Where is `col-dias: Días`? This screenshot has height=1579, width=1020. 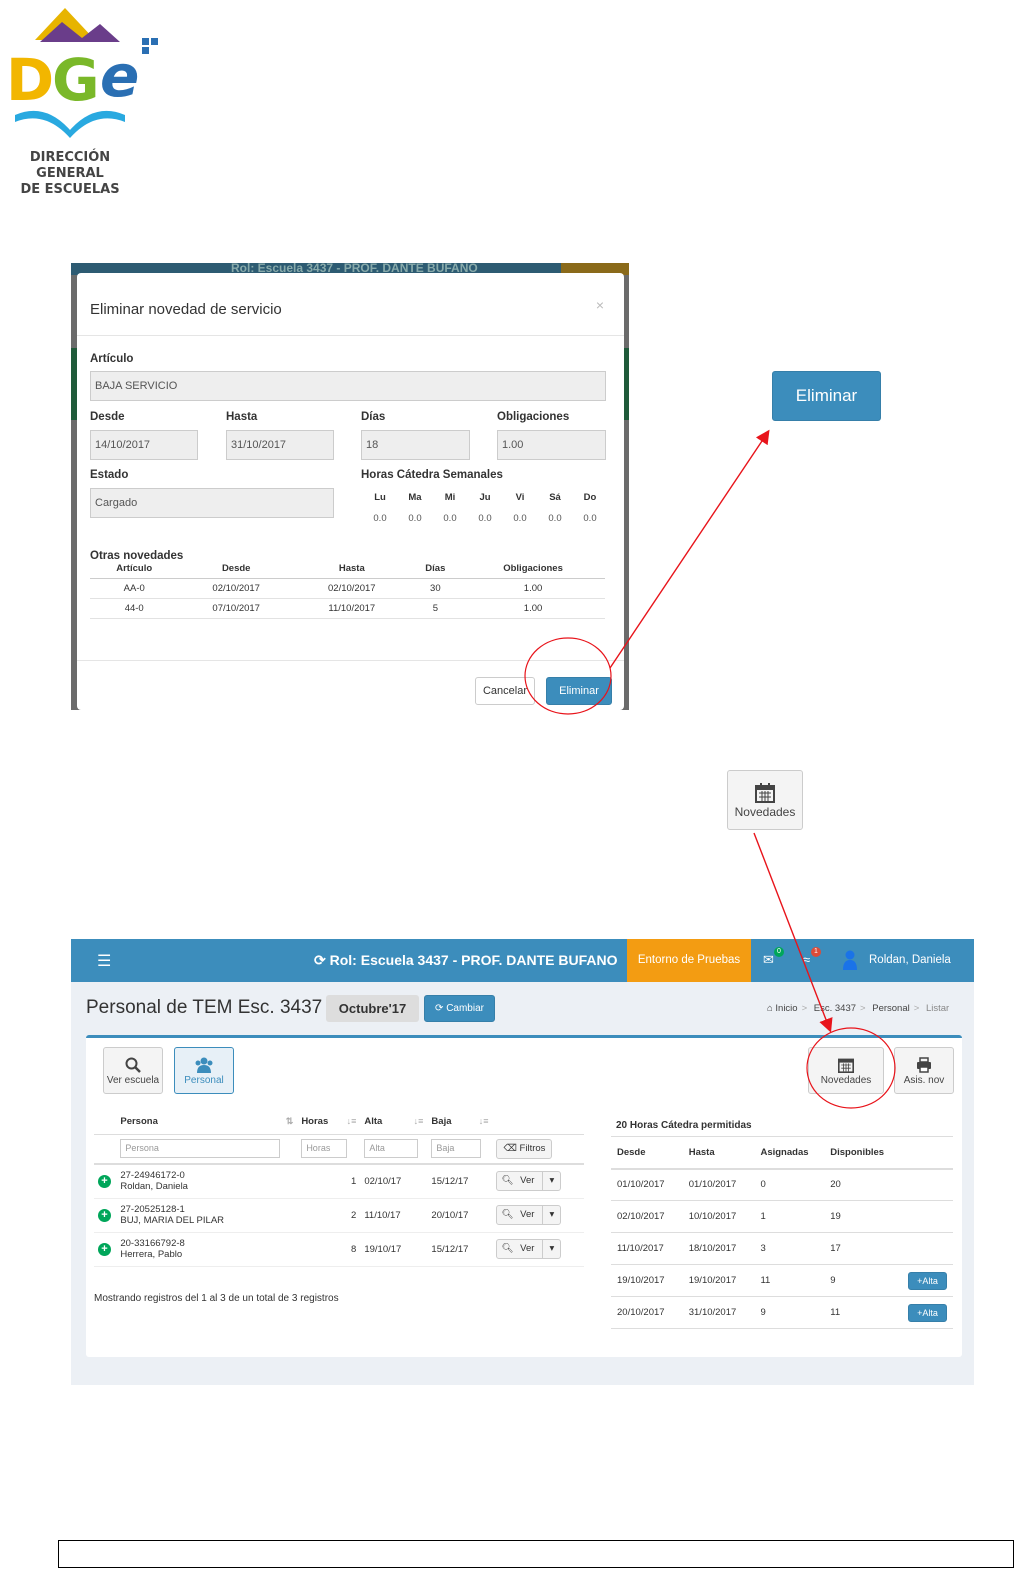
col-dias: Días is located at coordinates (435, 569).